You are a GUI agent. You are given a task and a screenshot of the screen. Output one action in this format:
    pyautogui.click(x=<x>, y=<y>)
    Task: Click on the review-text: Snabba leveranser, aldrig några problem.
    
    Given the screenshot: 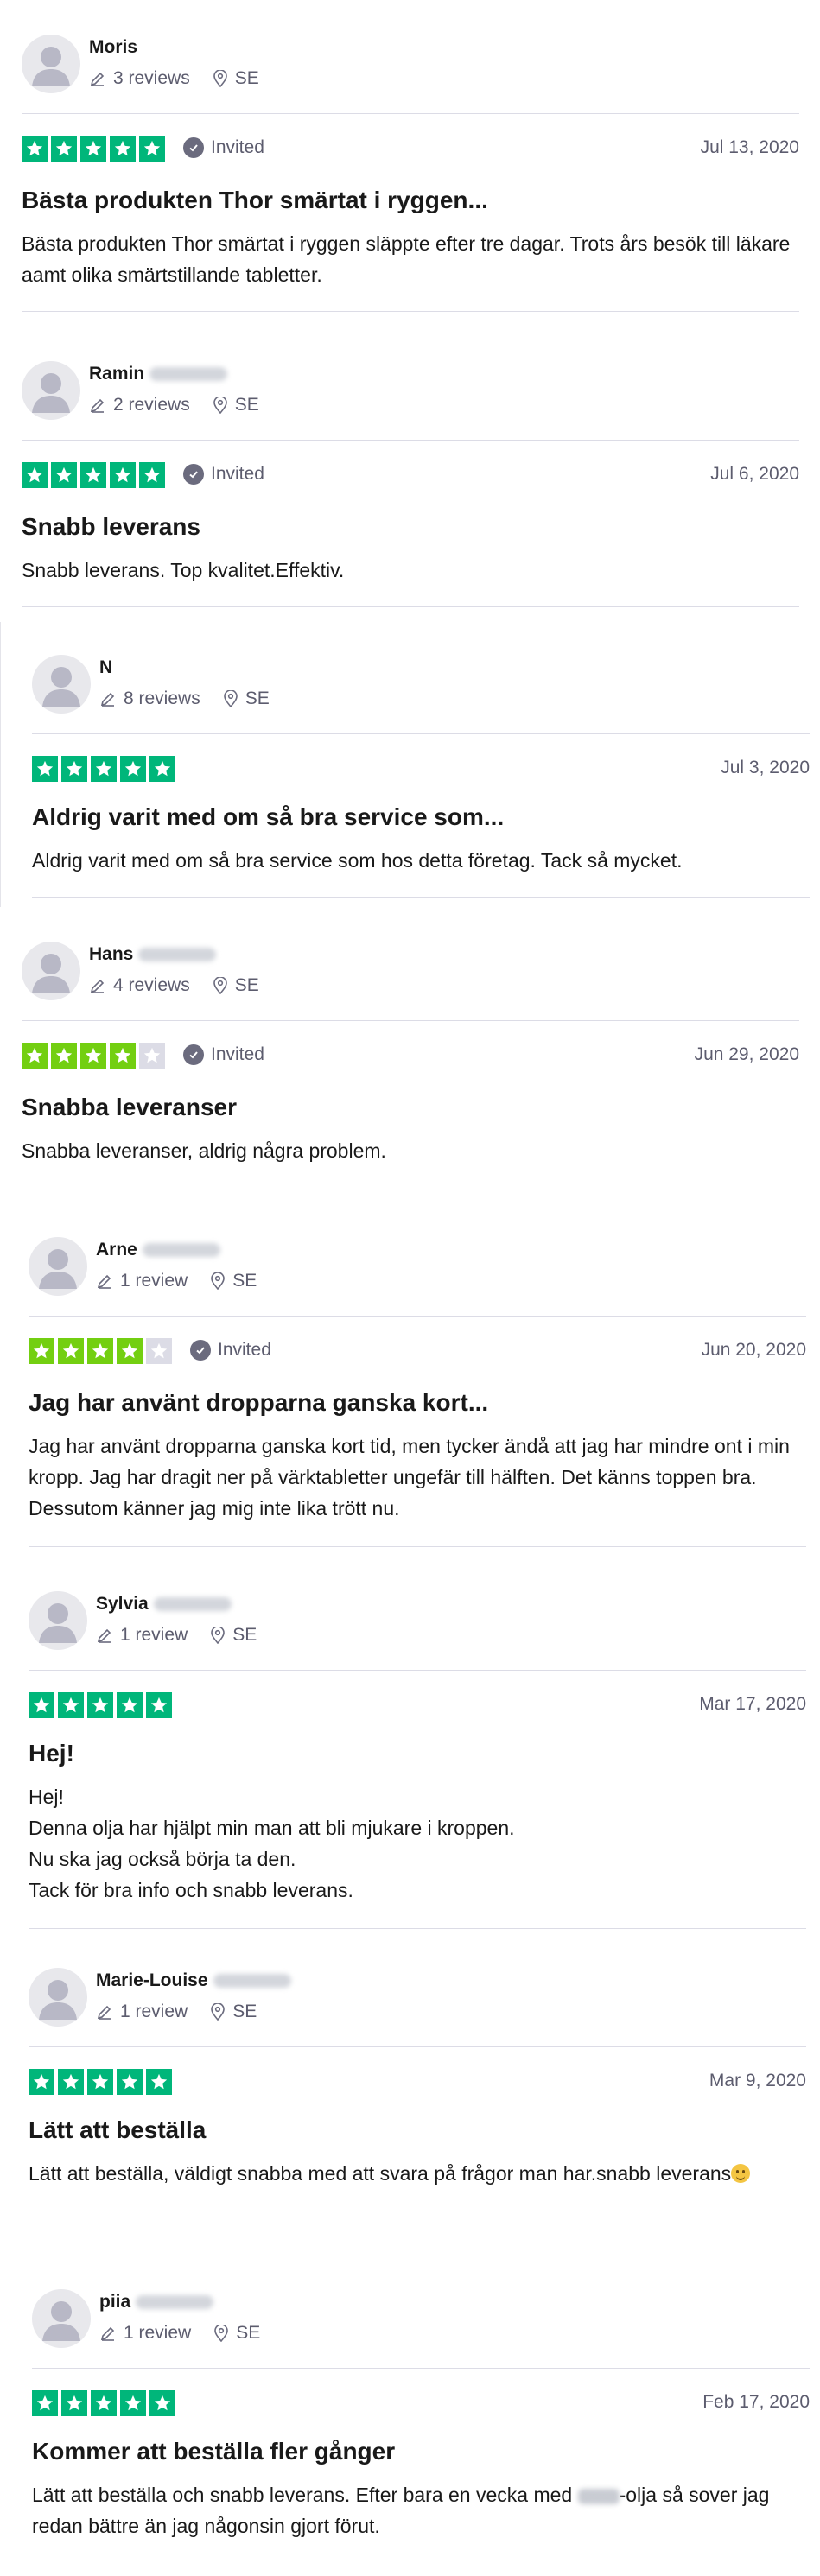 What is the action you would take?
    pyautogui.click(x=204, y=1150)
    